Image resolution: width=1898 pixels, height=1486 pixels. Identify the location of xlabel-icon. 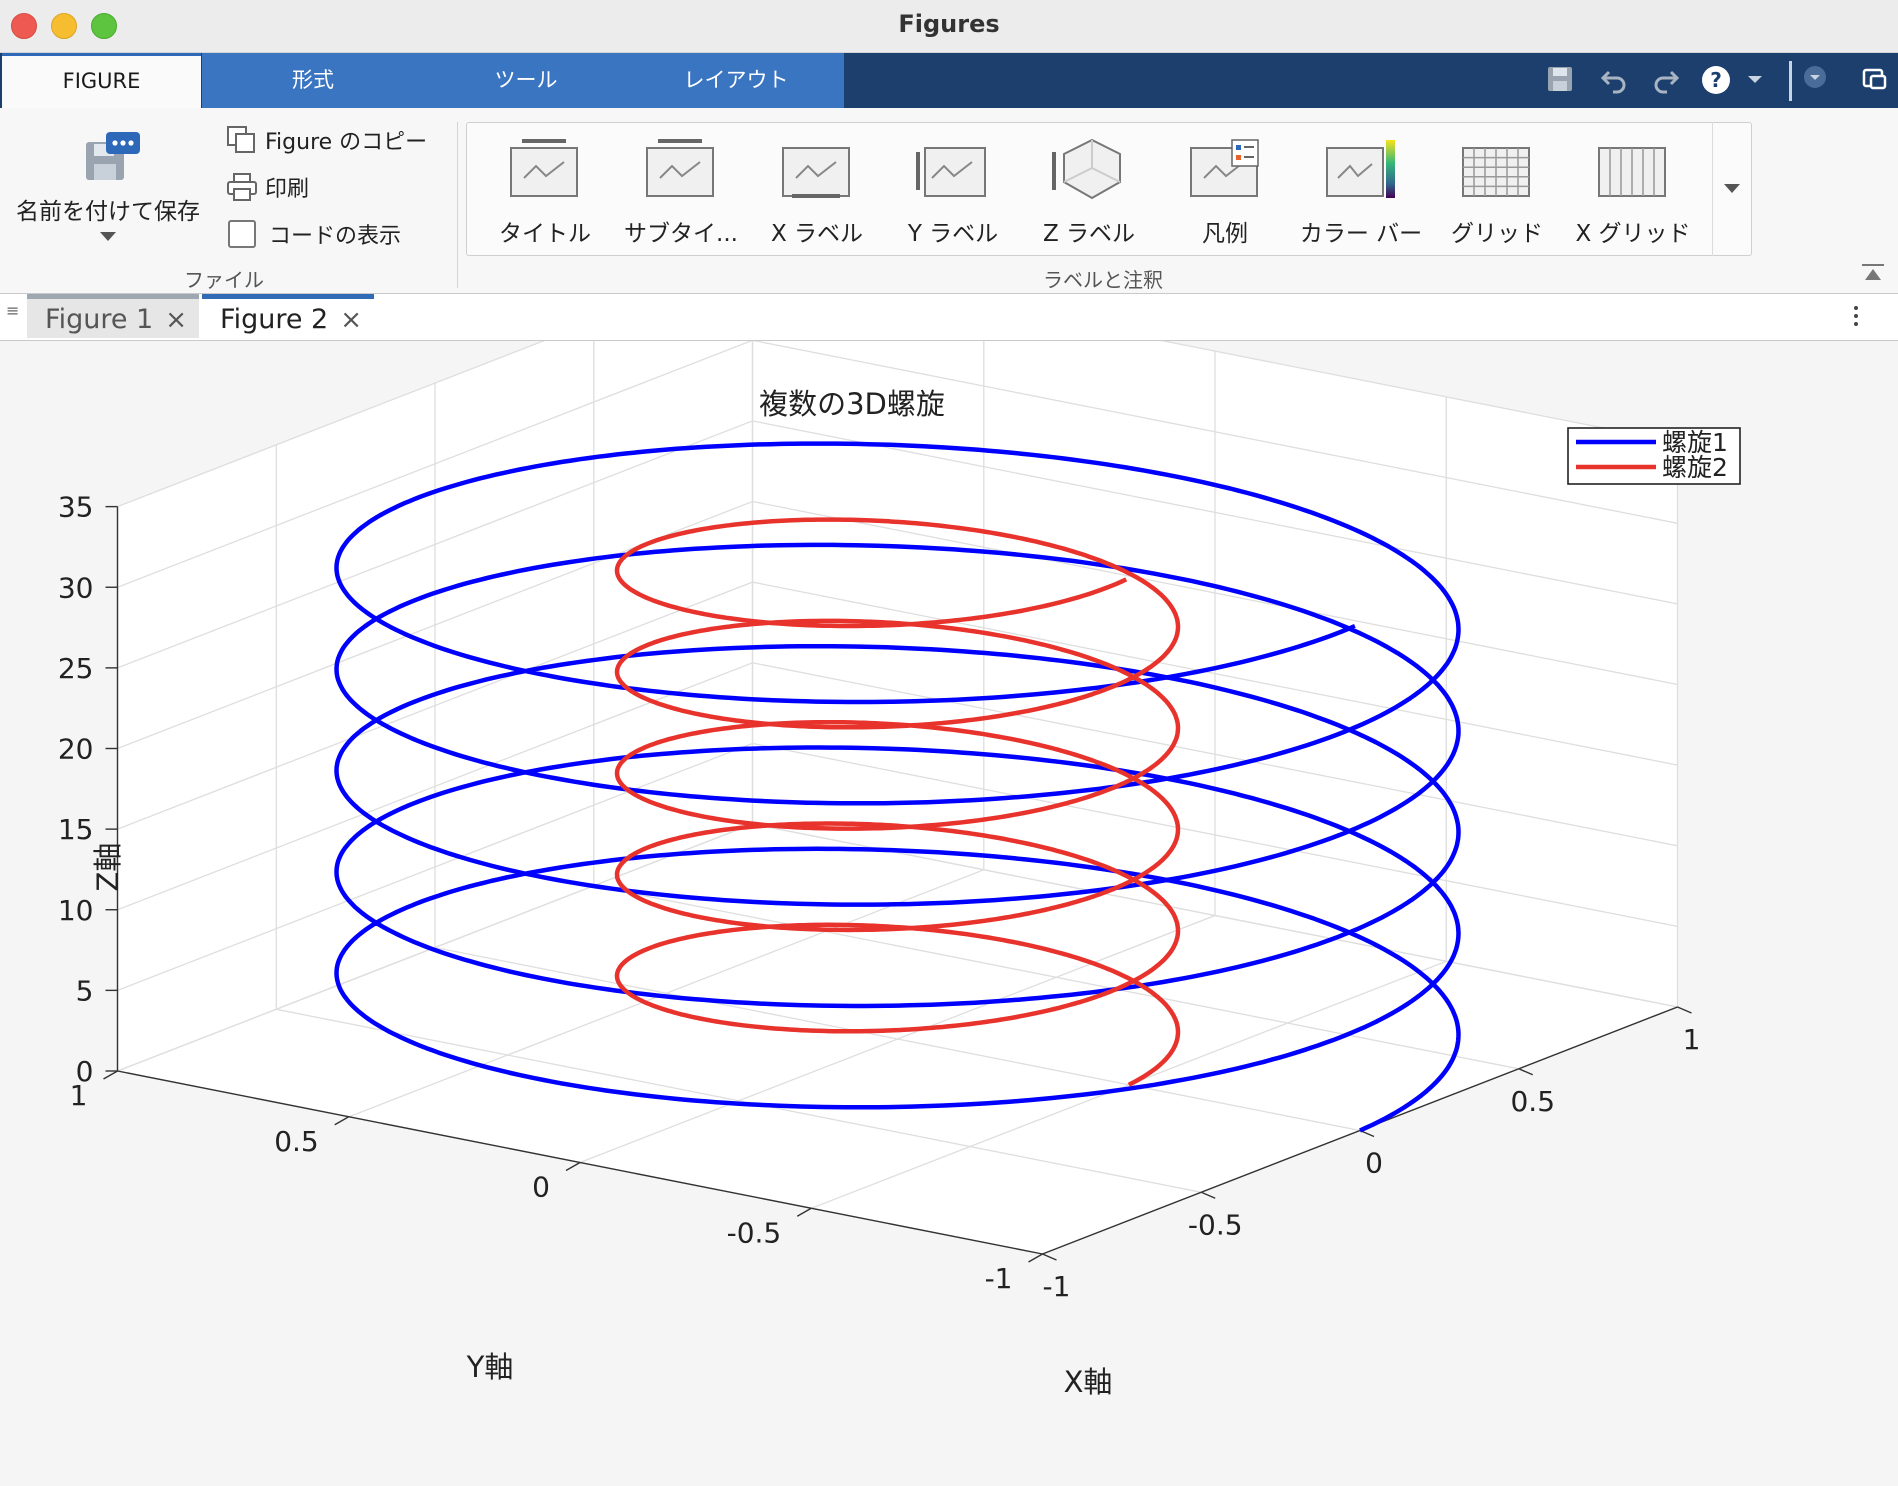
(816, 172).